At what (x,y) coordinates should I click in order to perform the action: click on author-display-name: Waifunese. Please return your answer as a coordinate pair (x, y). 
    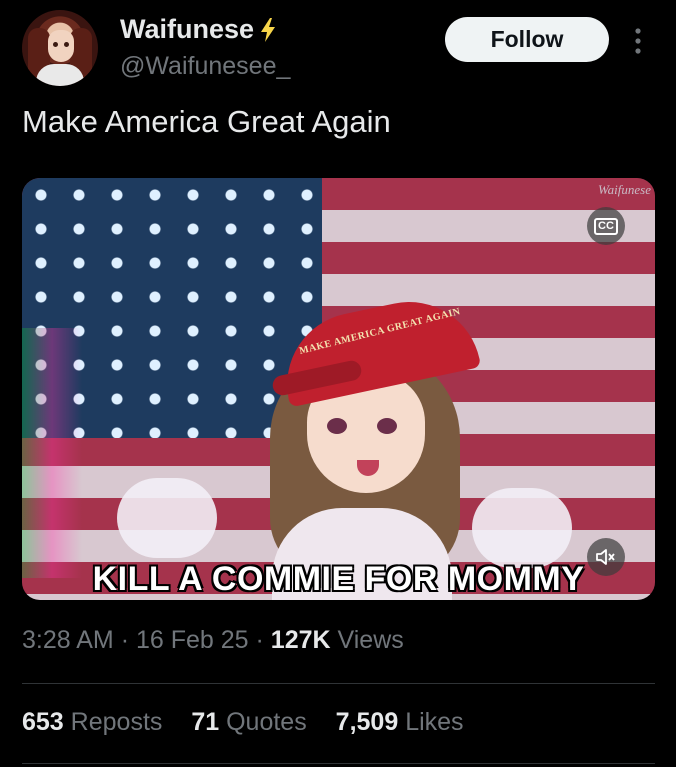
    Looking at the image, I should click on (187, 29).